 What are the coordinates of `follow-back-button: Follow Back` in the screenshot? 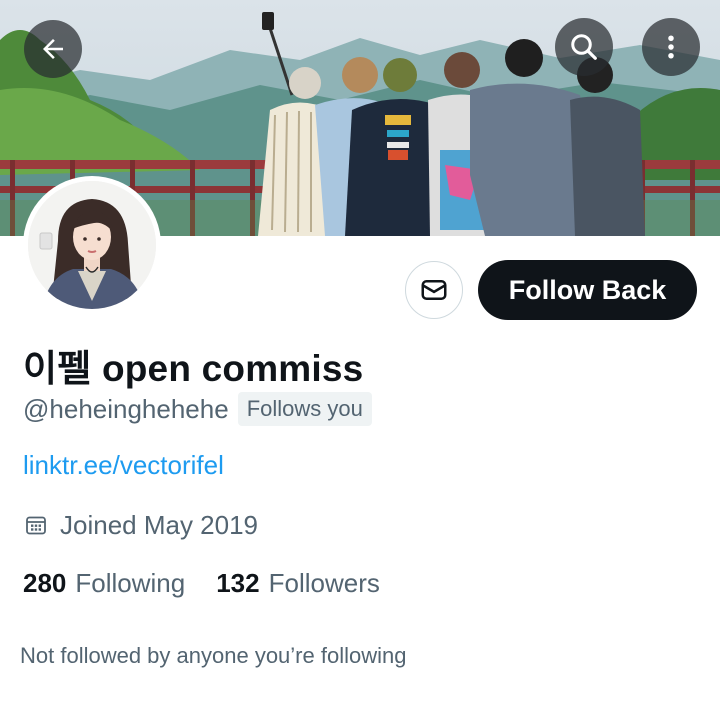 It's located at (587, 290).